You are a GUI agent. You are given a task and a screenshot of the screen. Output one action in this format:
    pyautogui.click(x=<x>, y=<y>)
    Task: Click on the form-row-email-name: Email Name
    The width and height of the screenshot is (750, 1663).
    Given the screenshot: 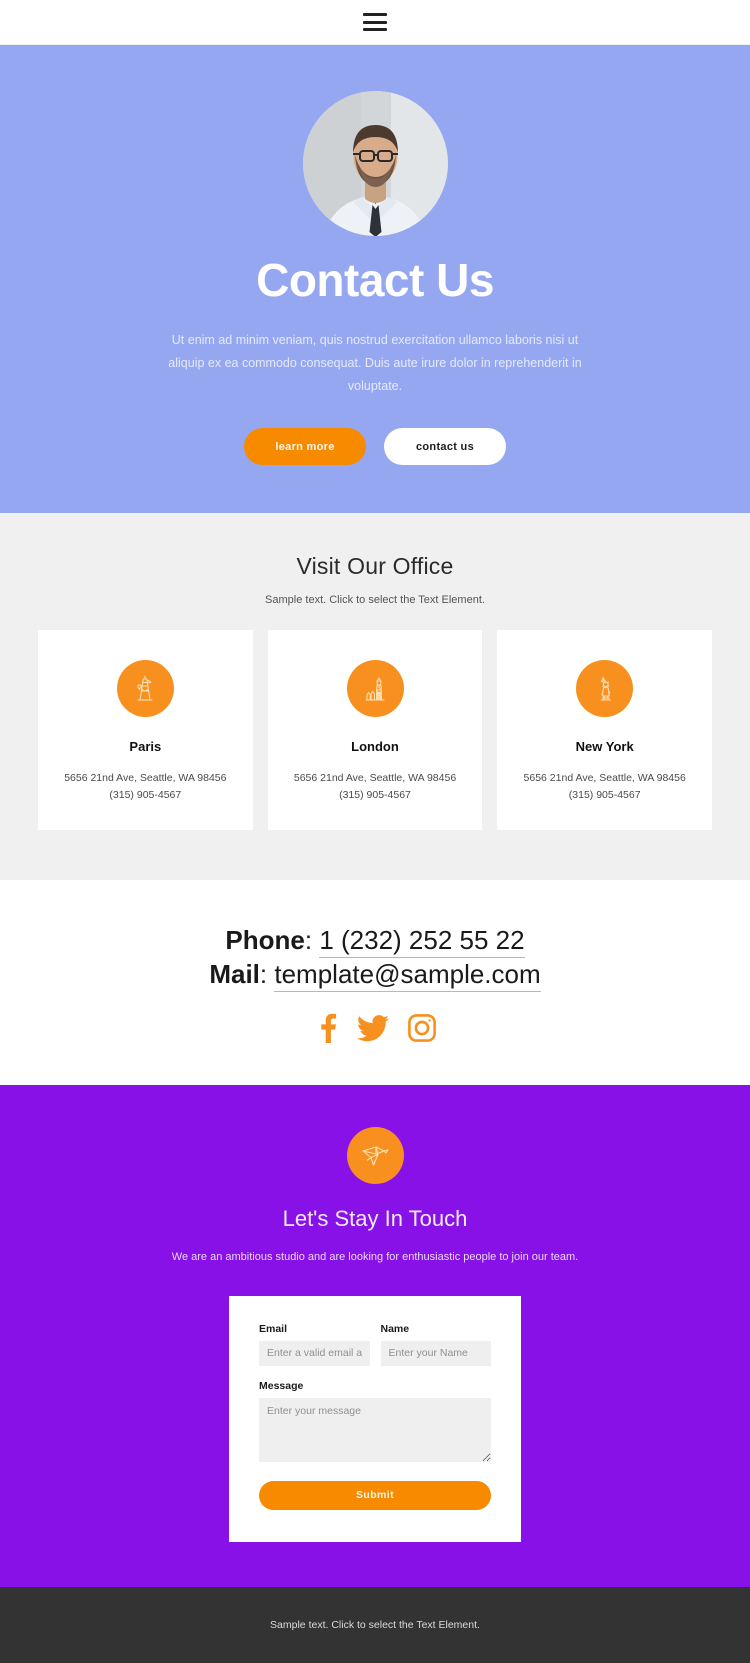 What is the action you would take?
    pyautogui.click(x=375, y=1351)
    